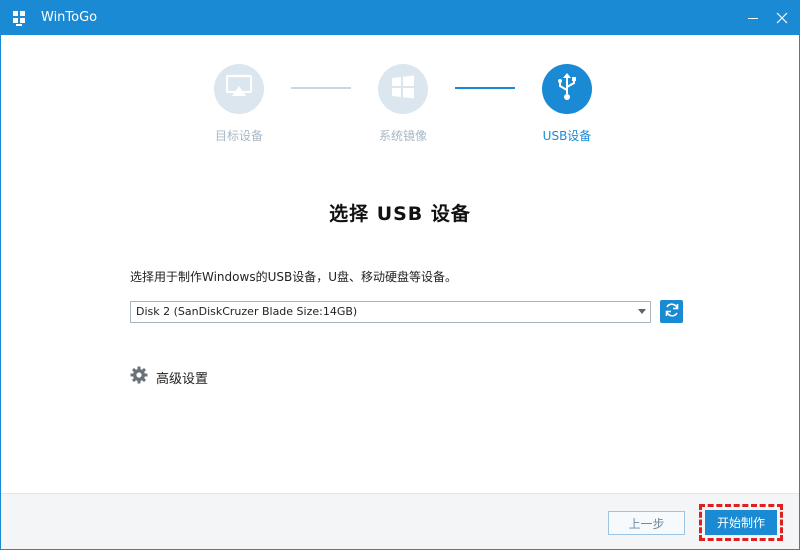  I want to click on close-icon, so click(782, 18).